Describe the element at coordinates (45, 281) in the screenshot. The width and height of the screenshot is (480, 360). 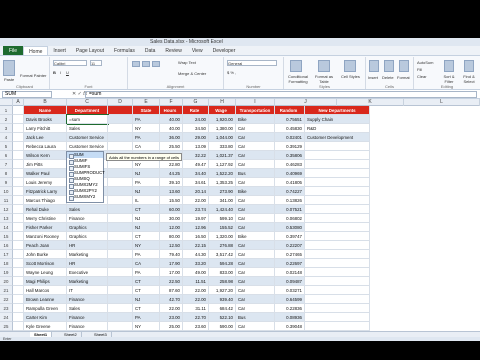
I see `cell: Magi Philips` at that location.